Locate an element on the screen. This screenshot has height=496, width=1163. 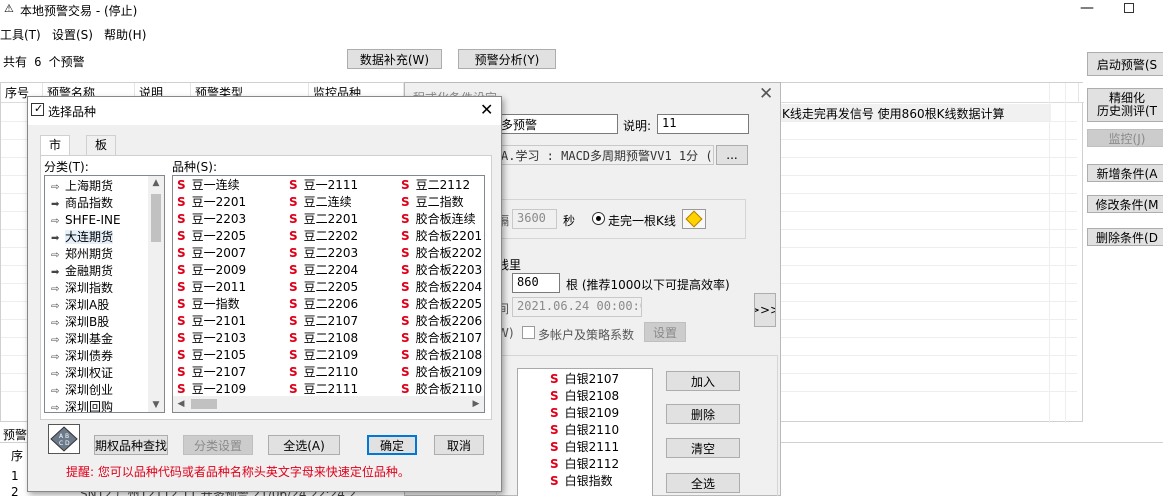
variety-item: S 豆一2203 is located at coordinates (211, 219).